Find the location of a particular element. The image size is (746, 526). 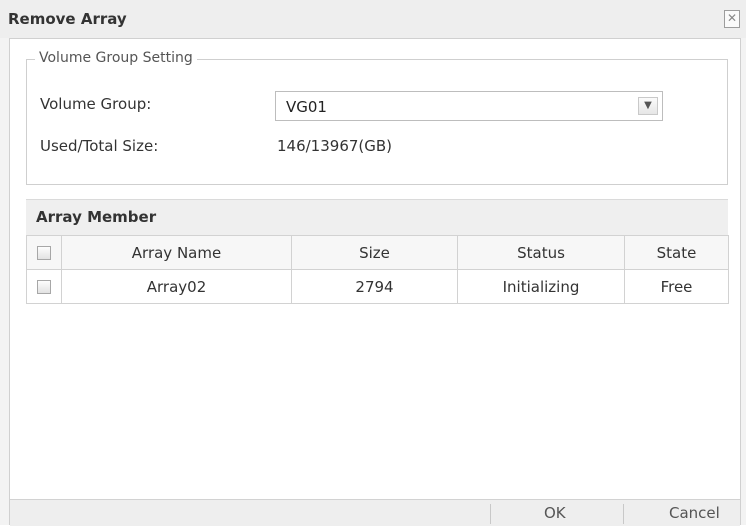

volume-group-label: Volume Group: is located at coordinates (96, 104).